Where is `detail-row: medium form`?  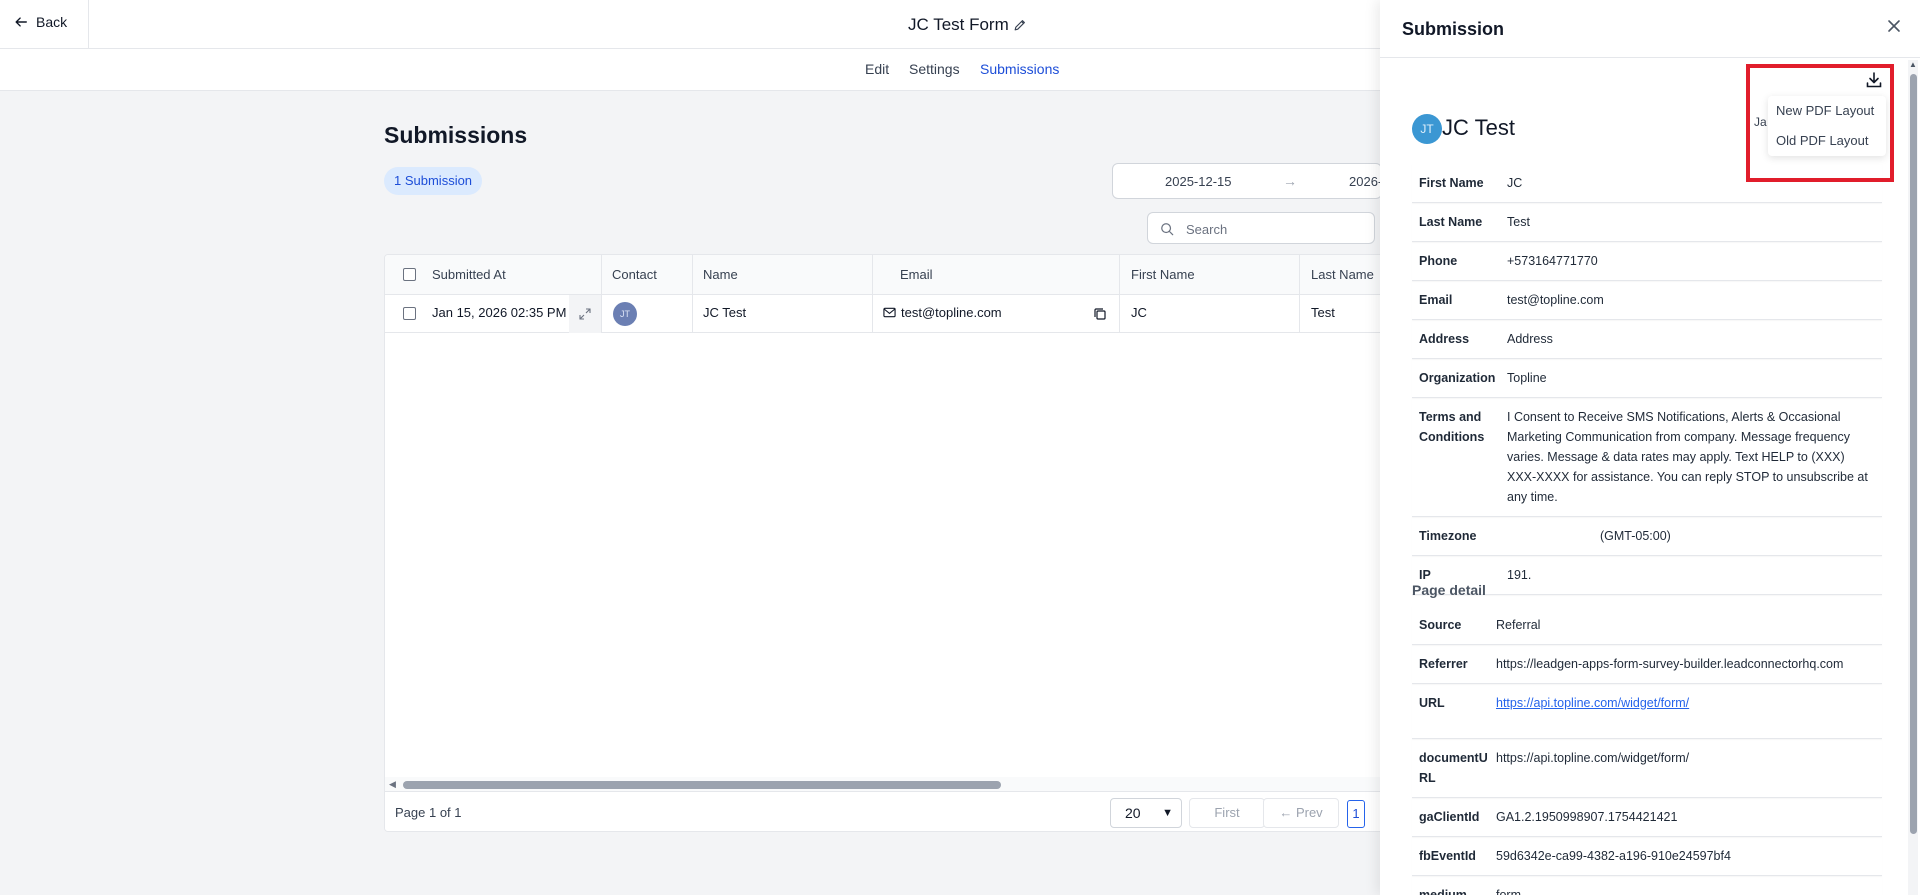 detail-row: medium form is located at coordinates (1647, 885).